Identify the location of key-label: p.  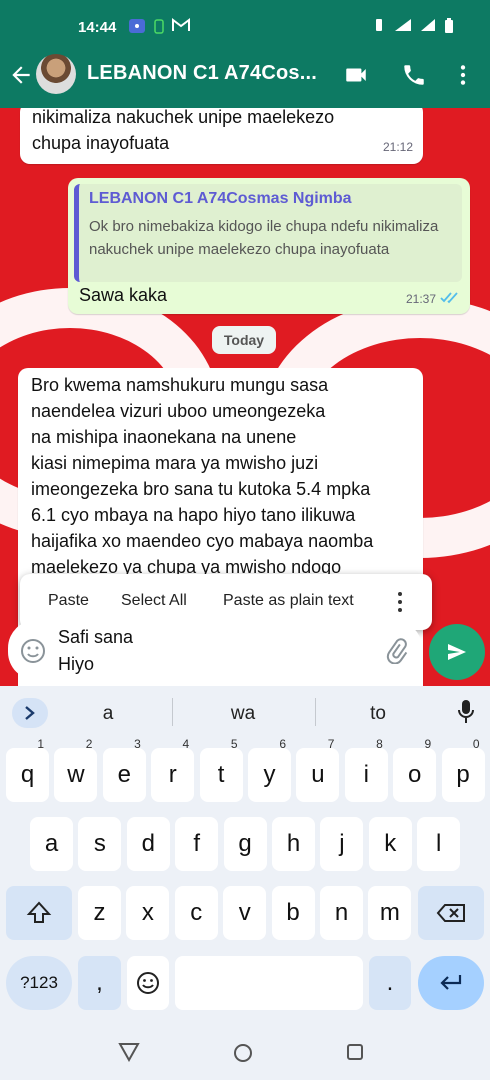
(463, 774).